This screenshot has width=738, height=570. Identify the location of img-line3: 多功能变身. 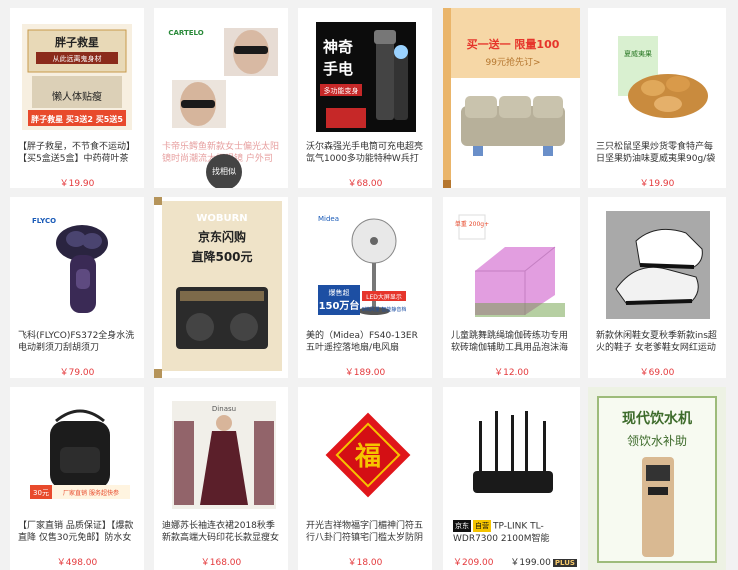
(341, 90).